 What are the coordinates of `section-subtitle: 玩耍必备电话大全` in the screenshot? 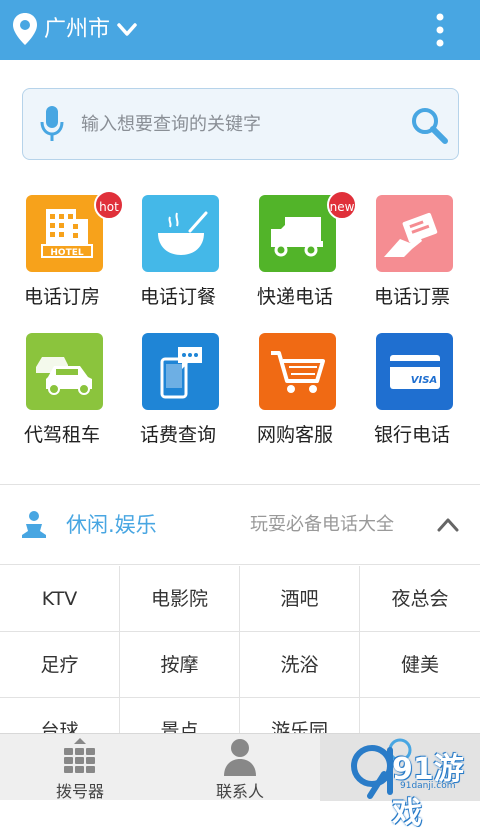 It's located at (322, 524).